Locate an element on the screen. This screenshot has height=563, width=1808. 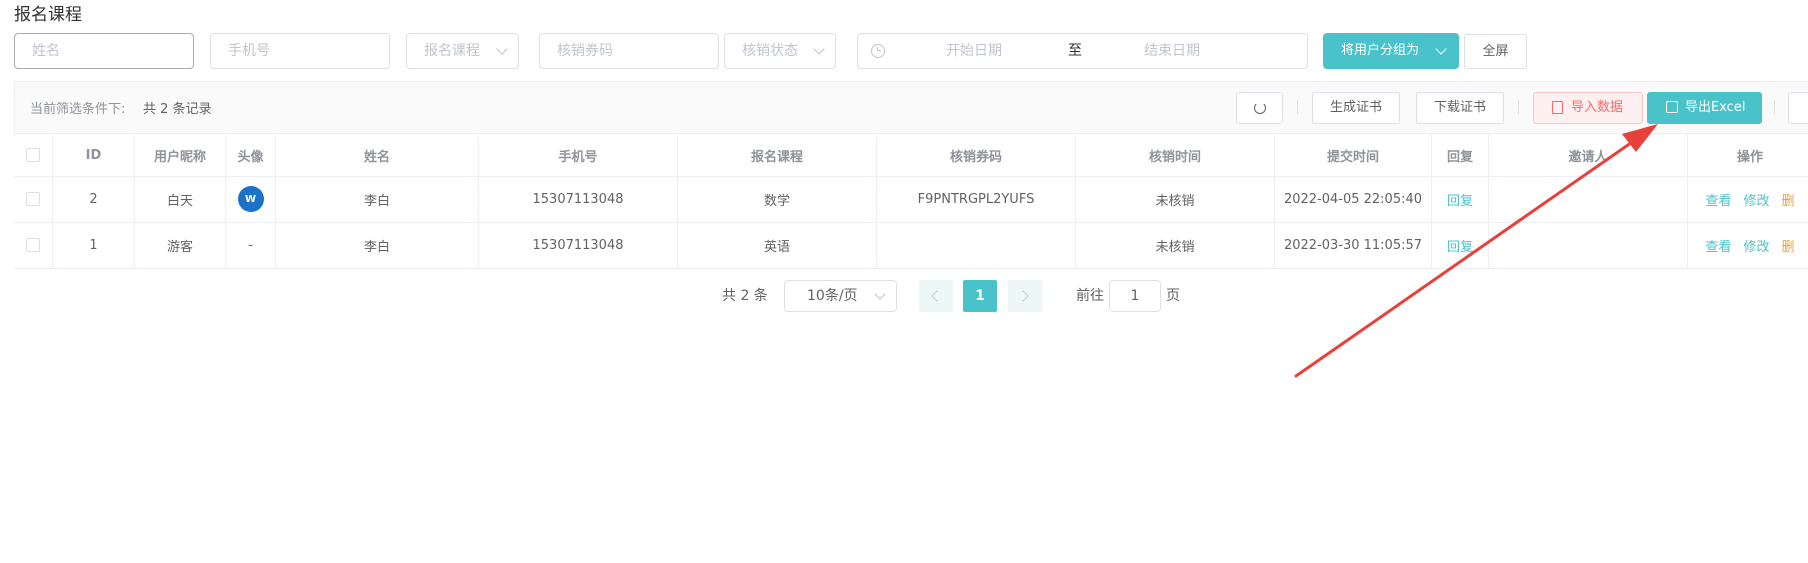
date-range-separator: 至 is located at coordinates (1075, 51).